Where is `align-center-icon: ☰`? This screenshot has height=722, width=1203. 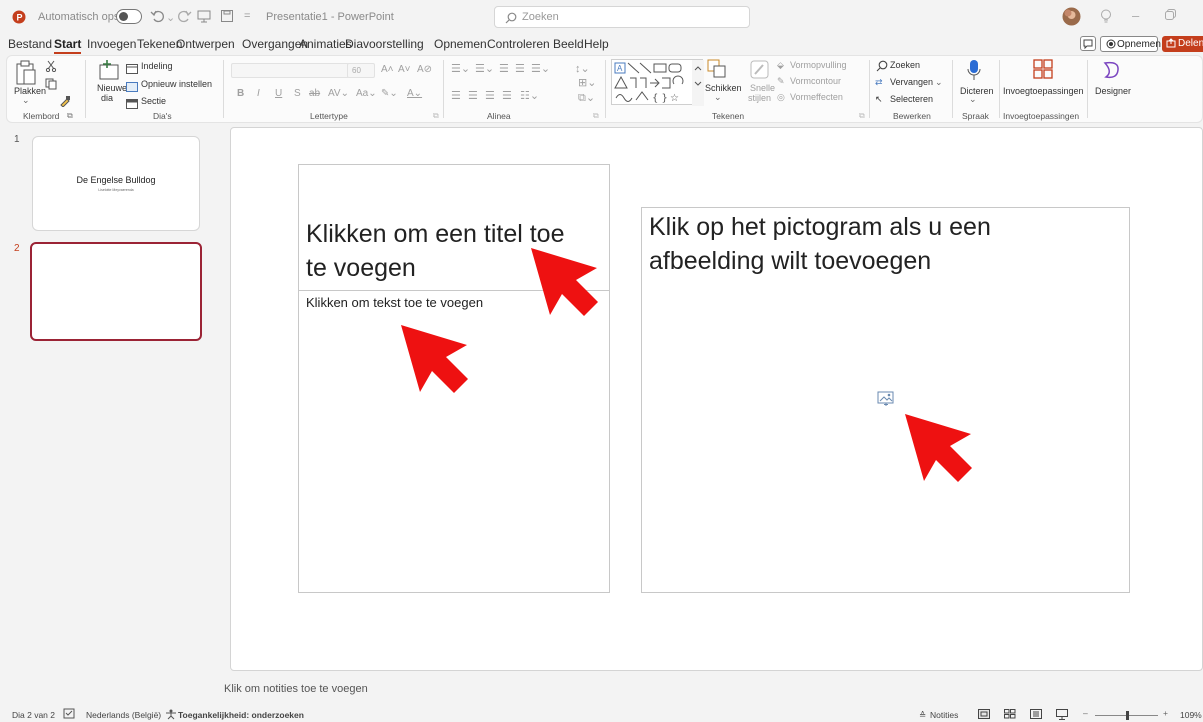
align-center-icon: ☰ is located at coordinates (473, 95).